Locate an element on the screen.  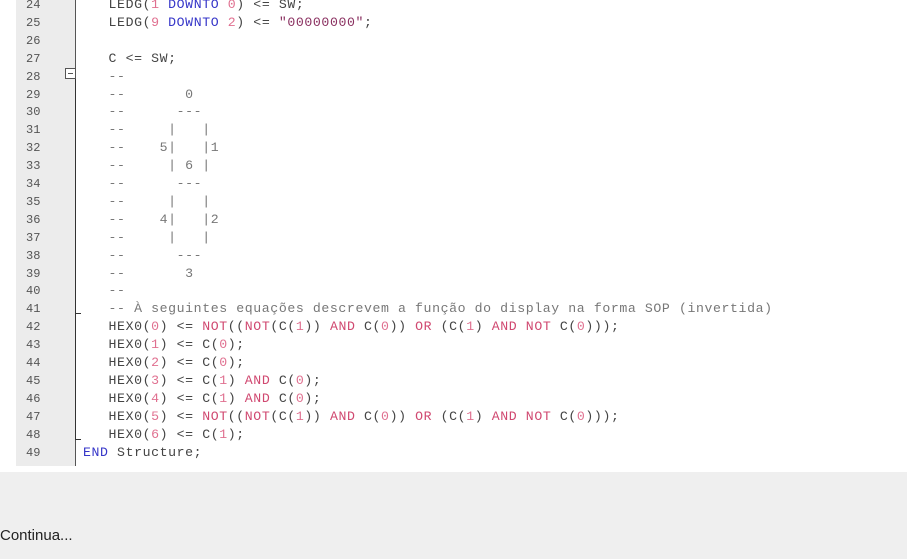
code-line: -- 4| |2 is located at coordinates (151, 220).